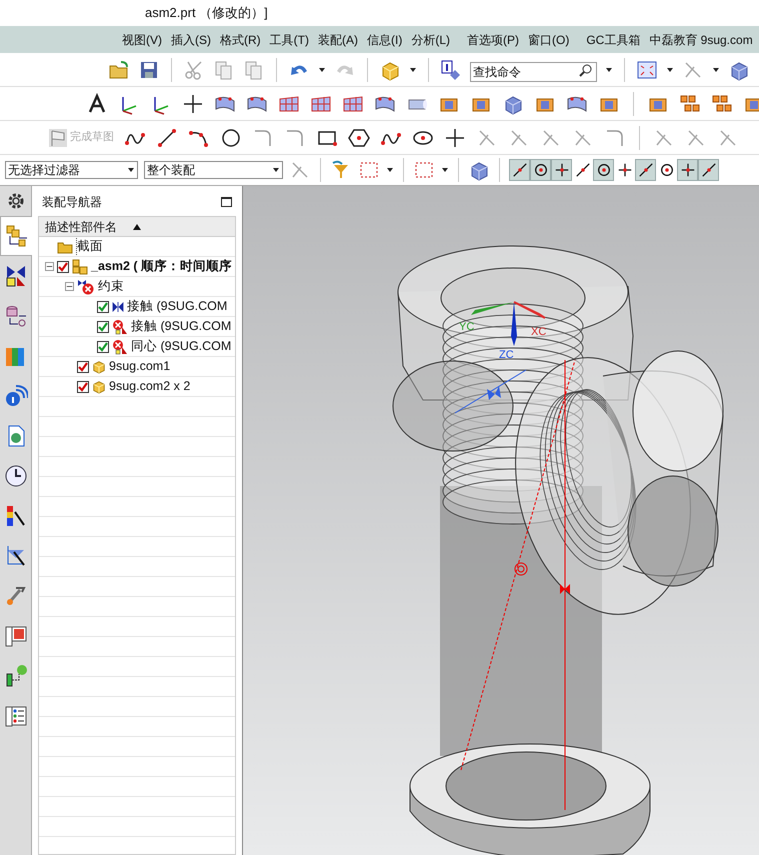 This screenshot has height=855, width=759. What do you see at coordinates (213, 170) in the screenshot?
I see `assembly-scope-dropdown: 整个装配` at bounding box center [213, 170].